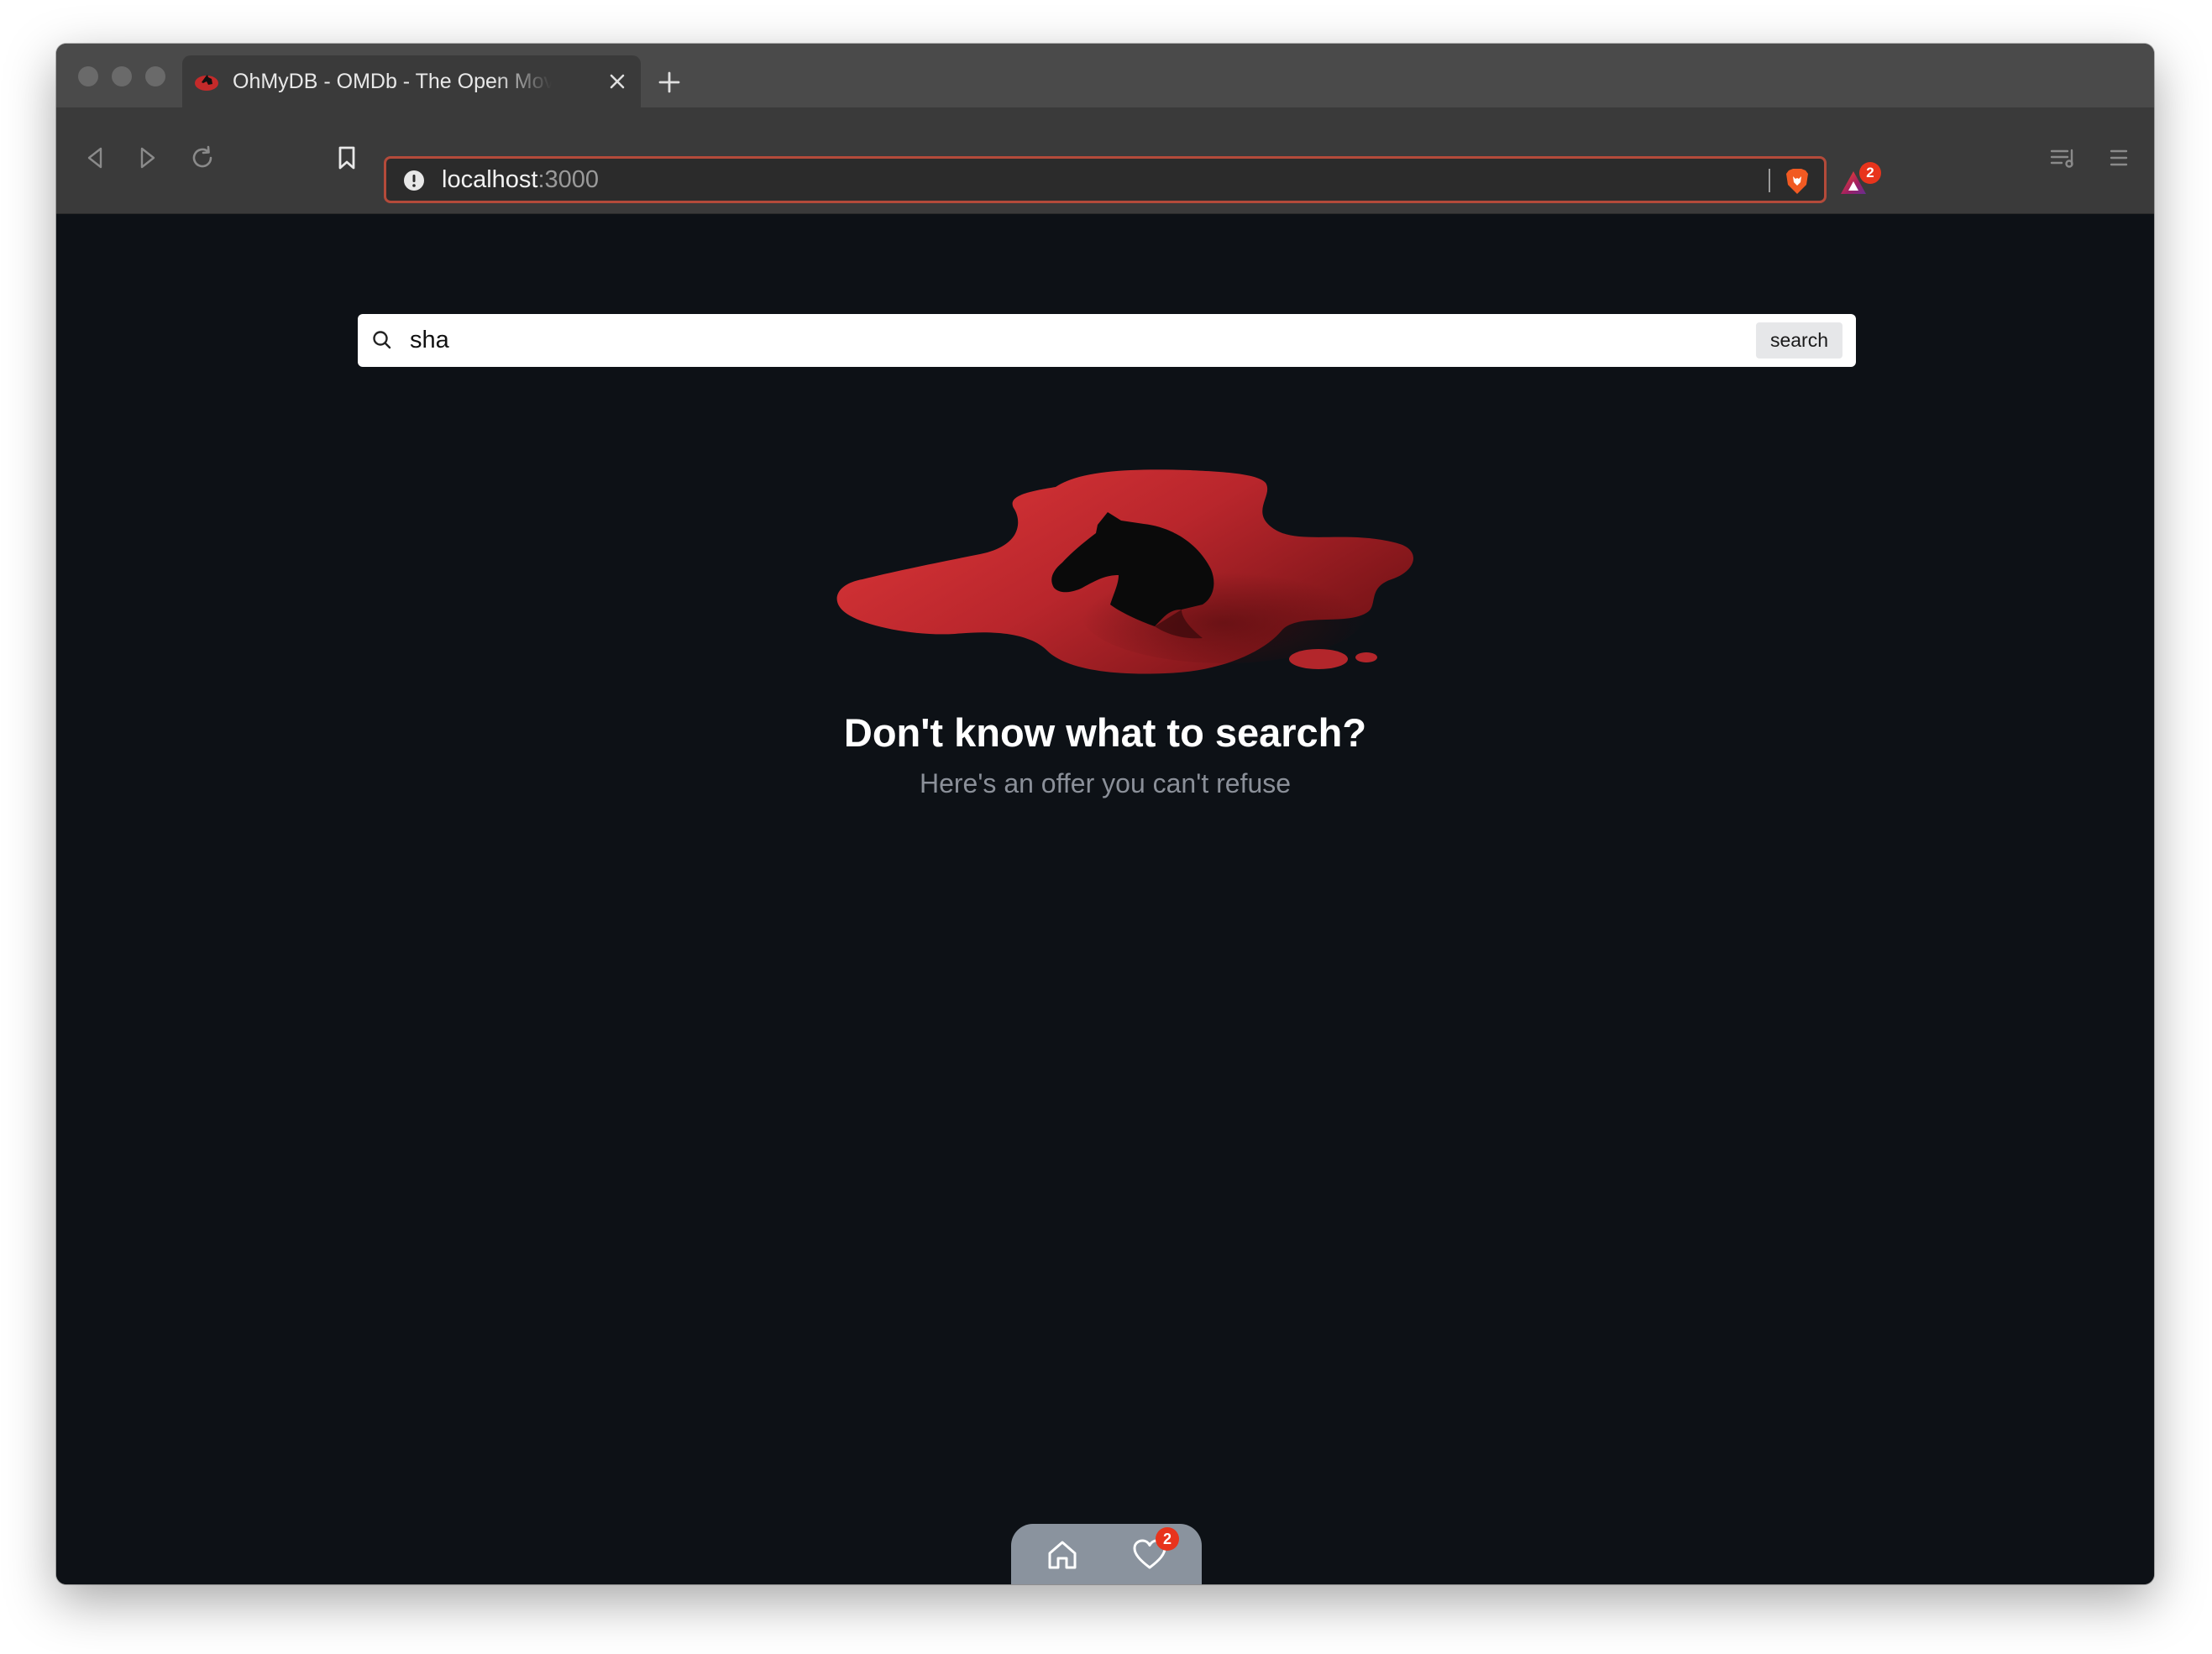 The image size is (2212, 1654). I want to click on forward-arrow-icon, so click(147, 157).